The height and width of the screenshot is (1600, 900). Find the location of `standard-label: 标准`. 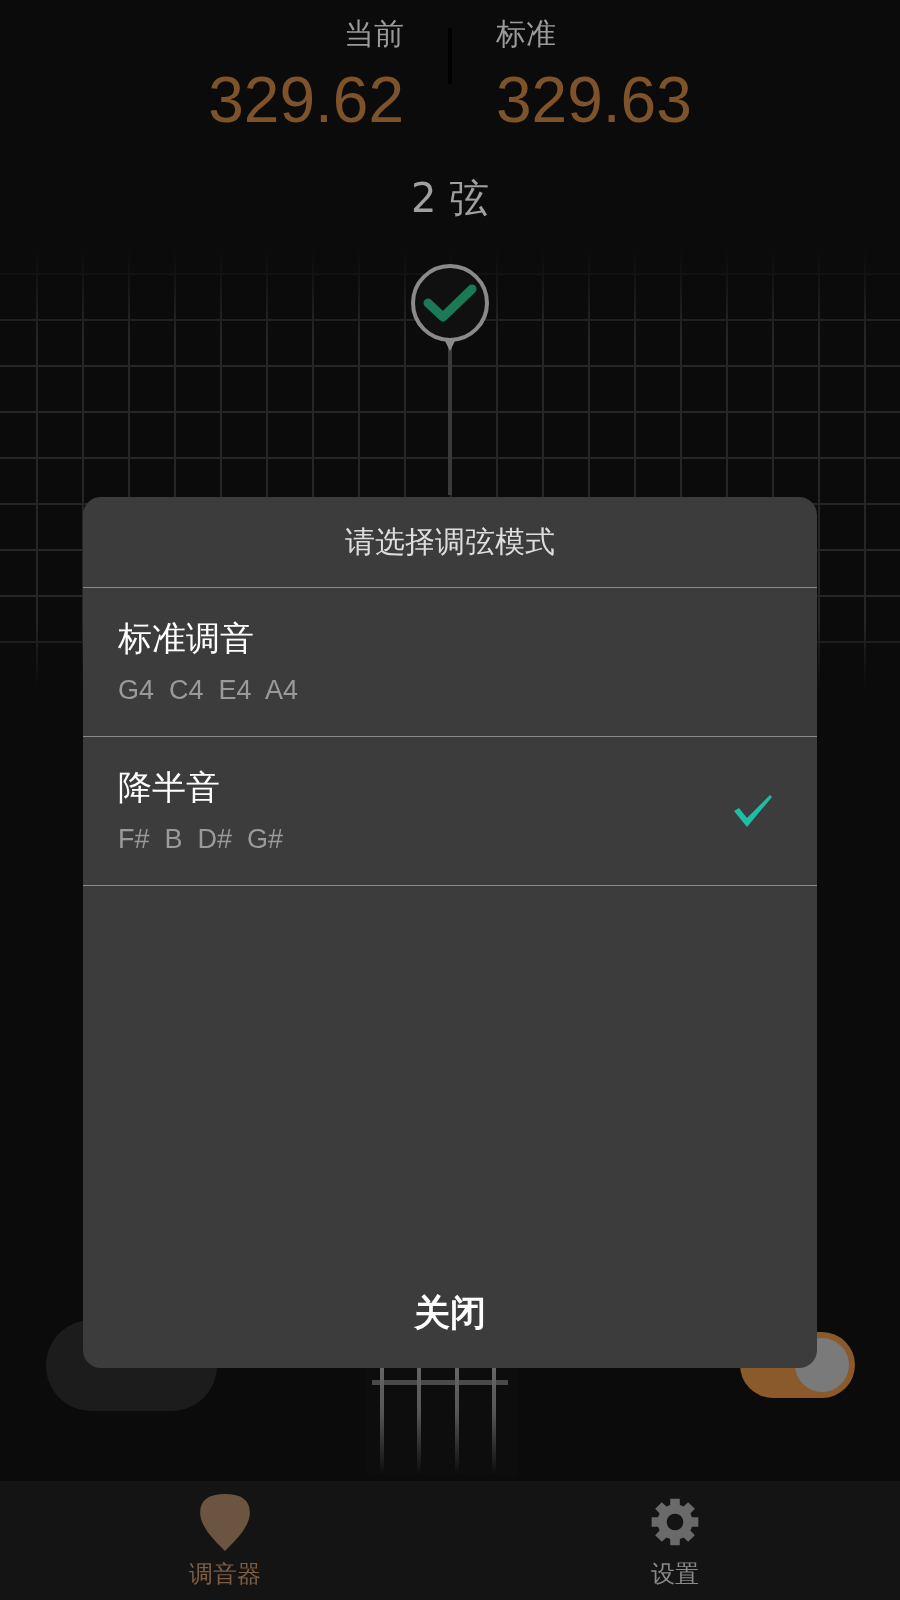

standard-label: 标准 is located at coordinates (526, 34).